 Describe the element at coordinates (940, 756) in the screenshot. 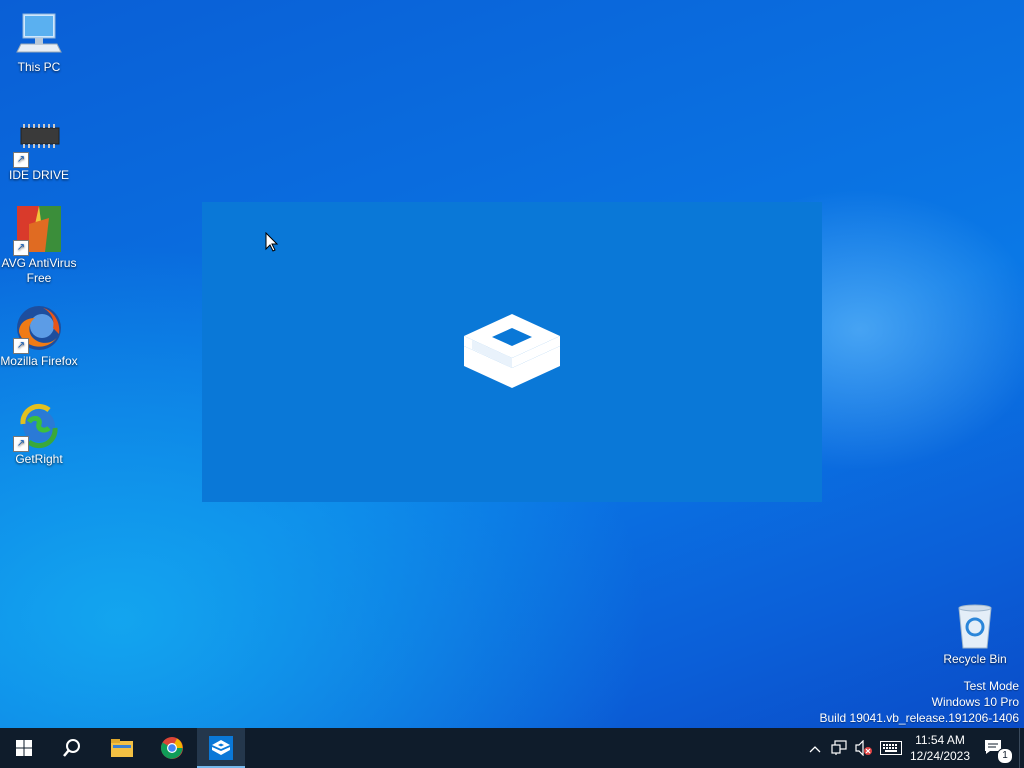

I see `clock-date: 12/24/2023` at that location.